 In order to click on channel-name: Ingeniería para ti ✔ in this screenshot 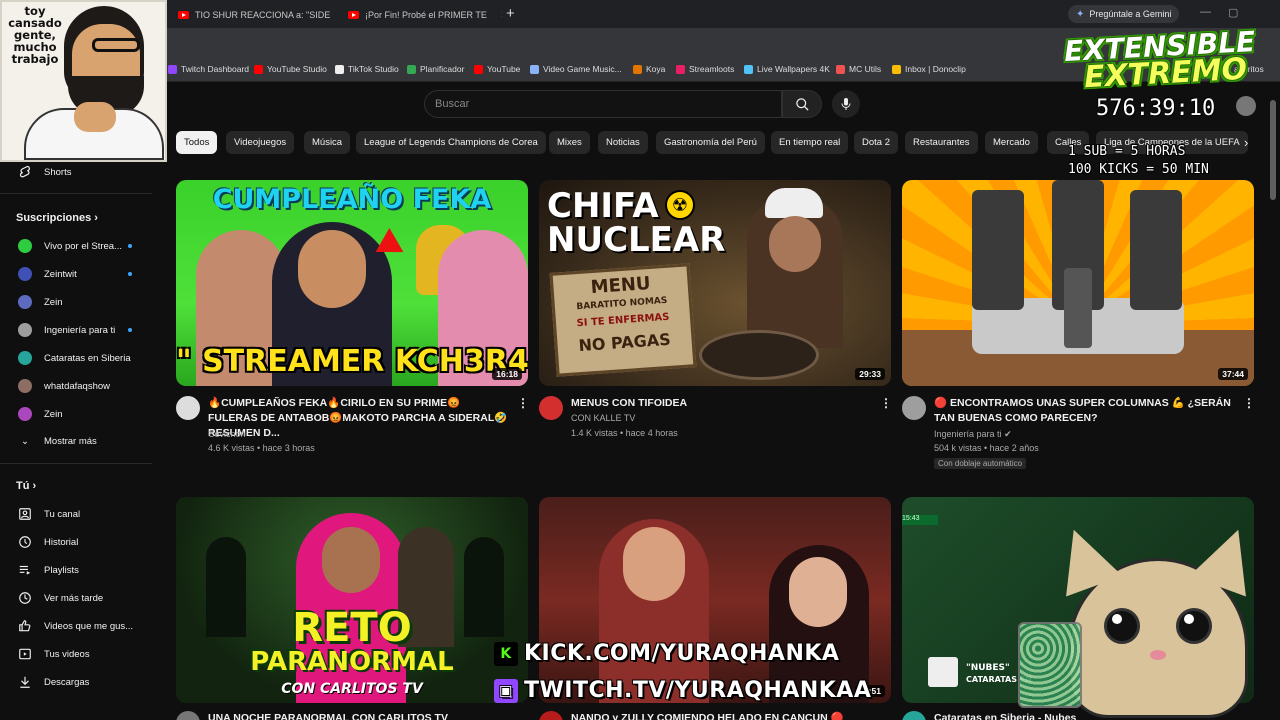, I will do `click(973, 434)`.